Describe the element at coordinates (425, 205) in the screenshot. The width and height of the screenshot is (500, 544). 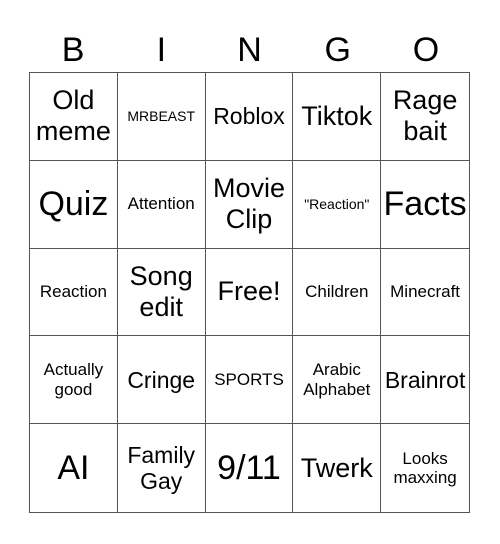
I see `bingo-cell: Facts` at that location.